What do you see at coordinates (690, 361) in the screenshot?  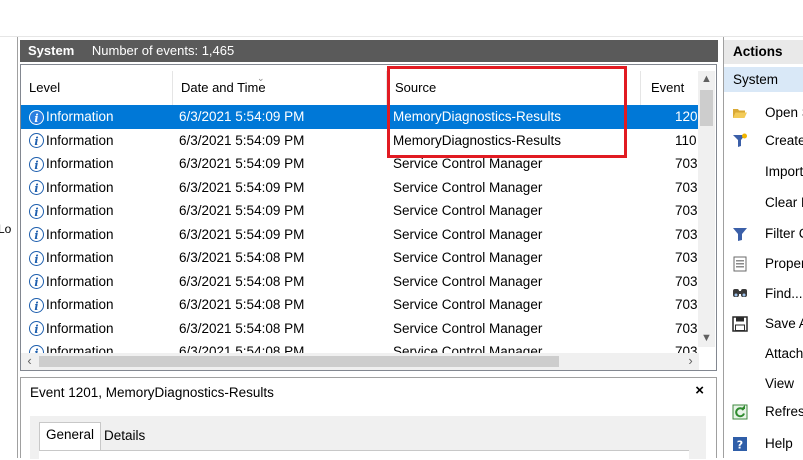 I see `scroll-right-icon: ›` at bounding box center [690, 361].